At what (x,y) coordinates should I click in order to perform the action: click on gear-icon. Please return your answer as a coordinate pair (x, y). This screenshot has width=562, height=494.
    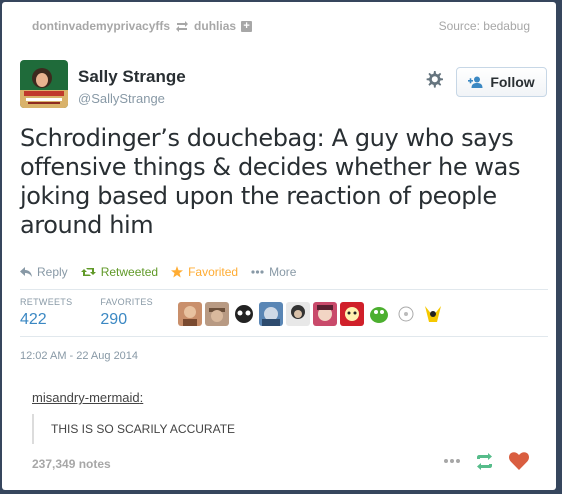
    Looking at the image, I should click on (434, 80).